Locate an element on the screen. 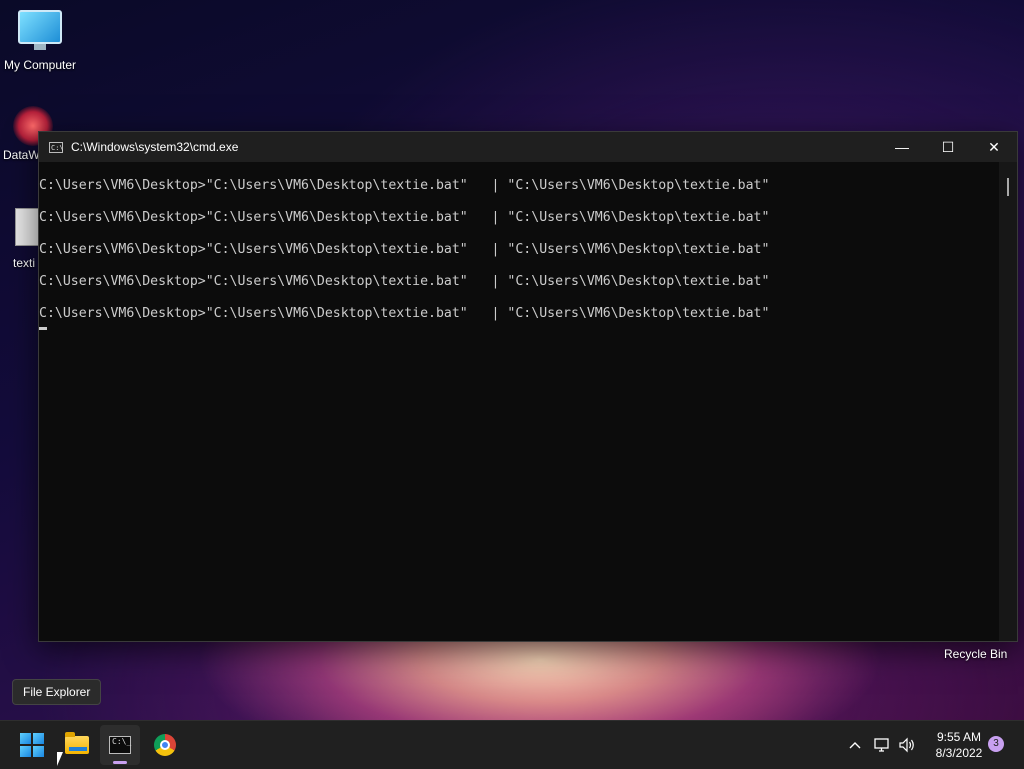  scrollbar-thumb is located at coordinates (1008, 187).